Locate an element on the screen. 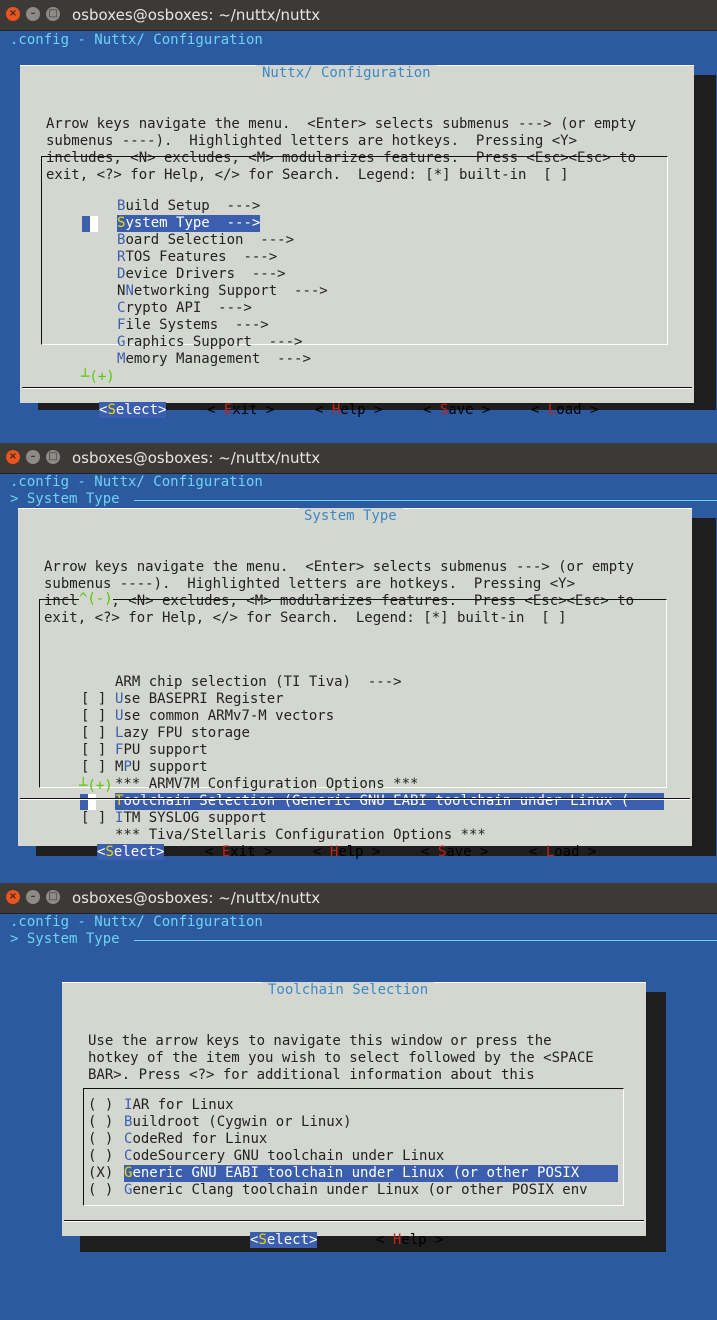  menu-item: Memory Management ---> is located at coordinates (214, 359).